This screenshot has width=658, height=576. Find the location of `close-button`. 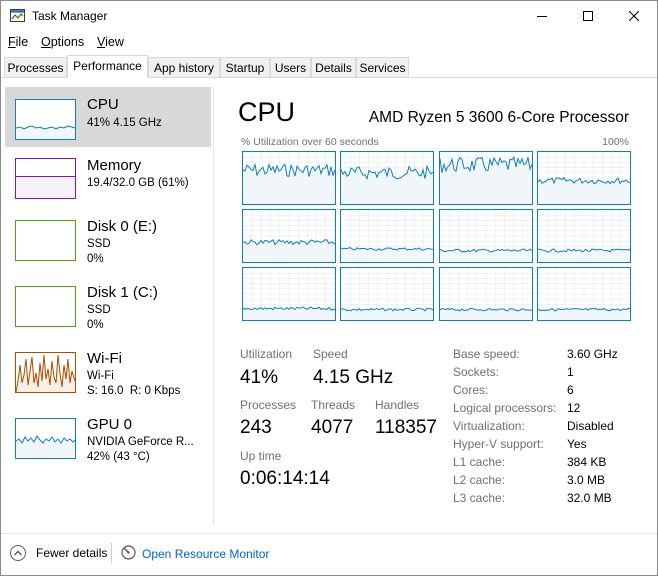

close-button is located at coordinates (634, 16).